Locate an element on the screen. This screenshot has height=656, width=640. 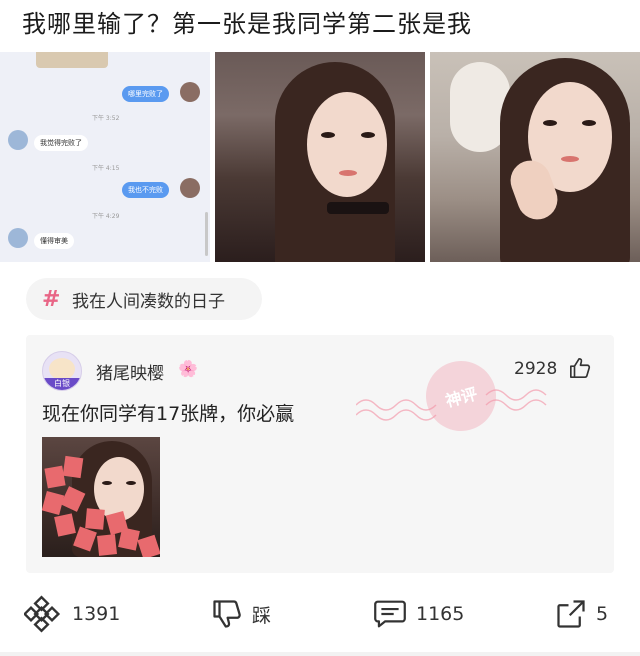
share-reaction-button: 1391 is located at coordinates (72, 614).